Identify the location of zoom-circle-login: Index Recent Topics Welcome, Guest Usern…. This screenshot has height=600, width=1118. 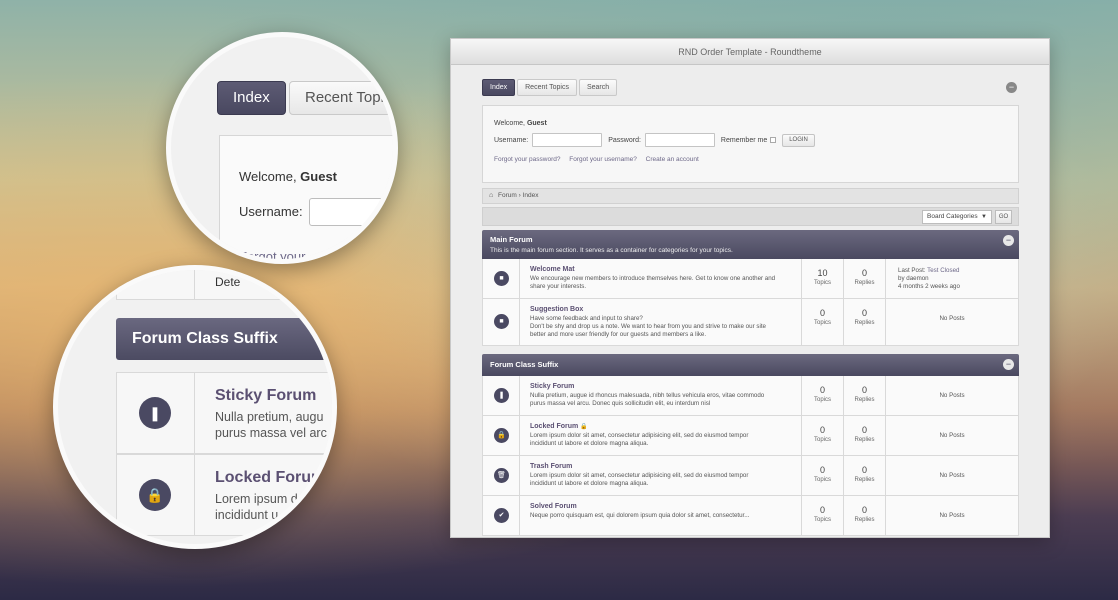
(282, 148).